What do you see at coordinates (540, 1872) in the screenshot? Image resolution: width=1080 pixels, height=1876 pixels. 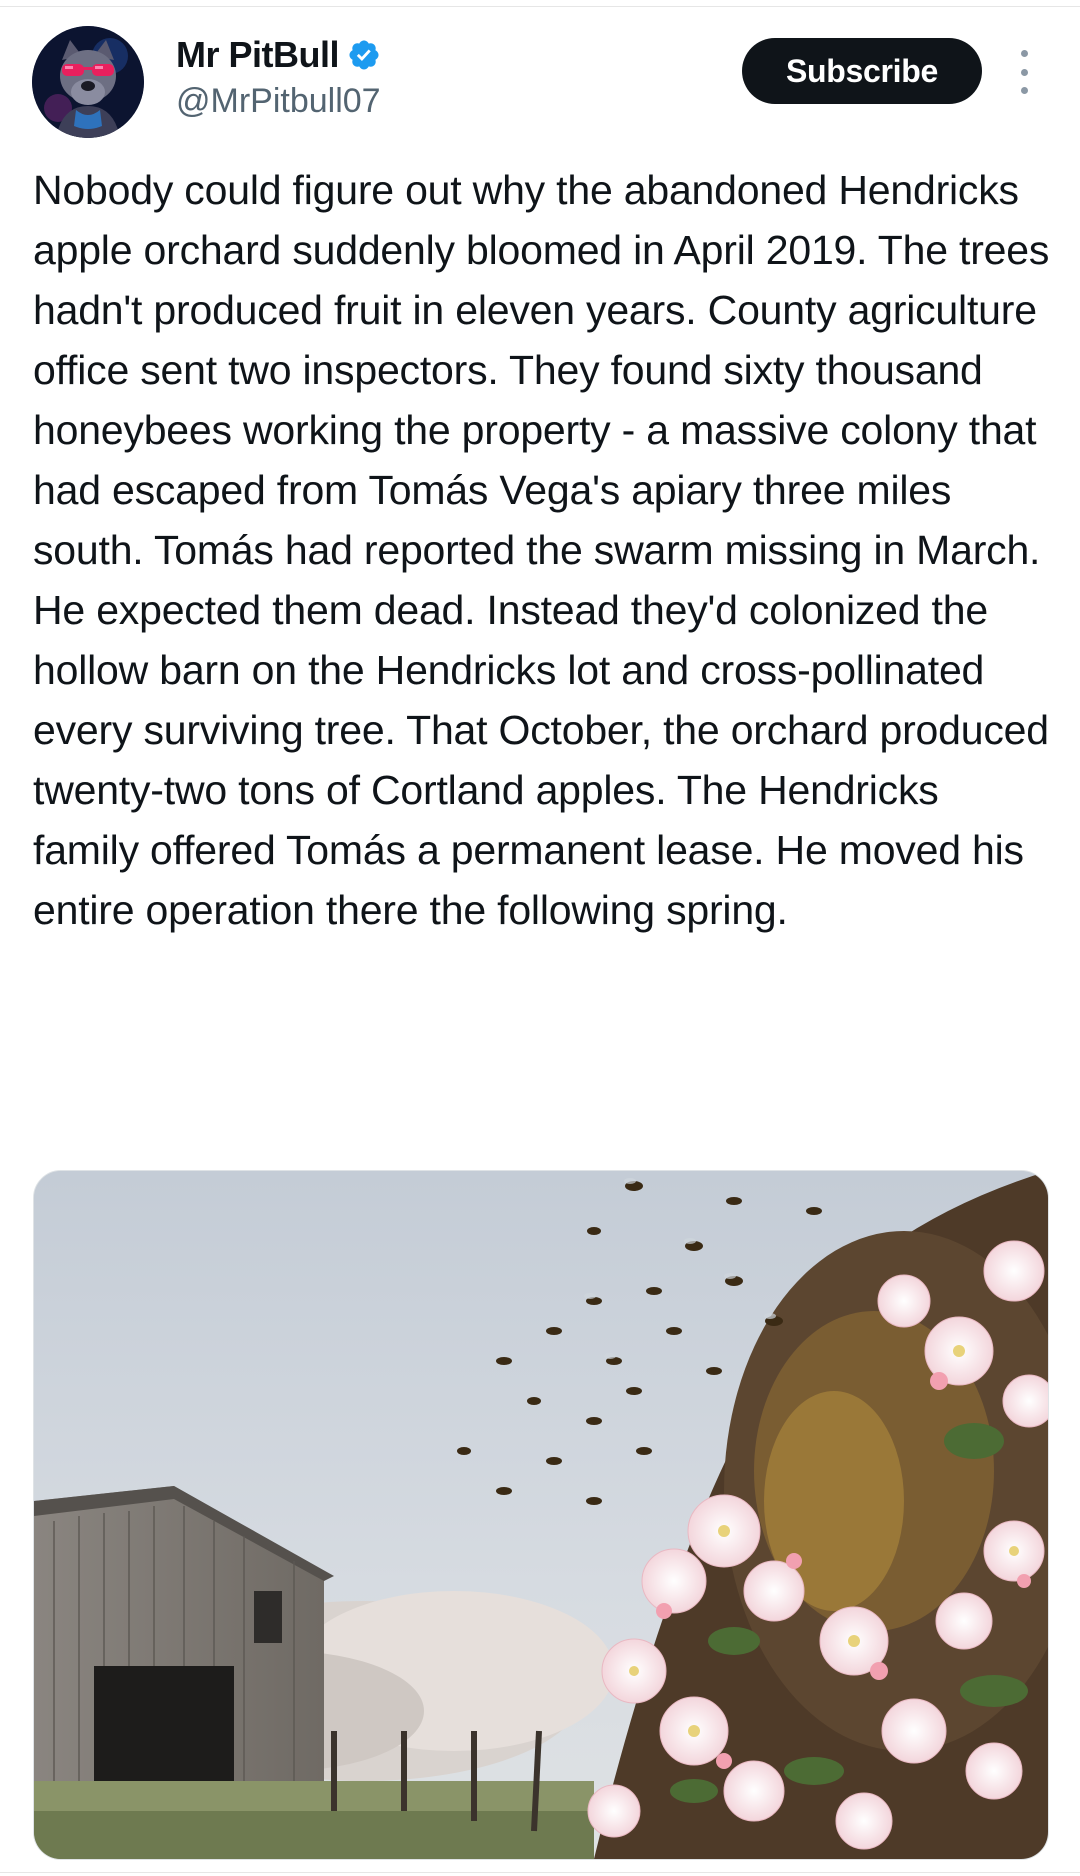 I see `bottom-divider` at bounding box center [540, 1872].